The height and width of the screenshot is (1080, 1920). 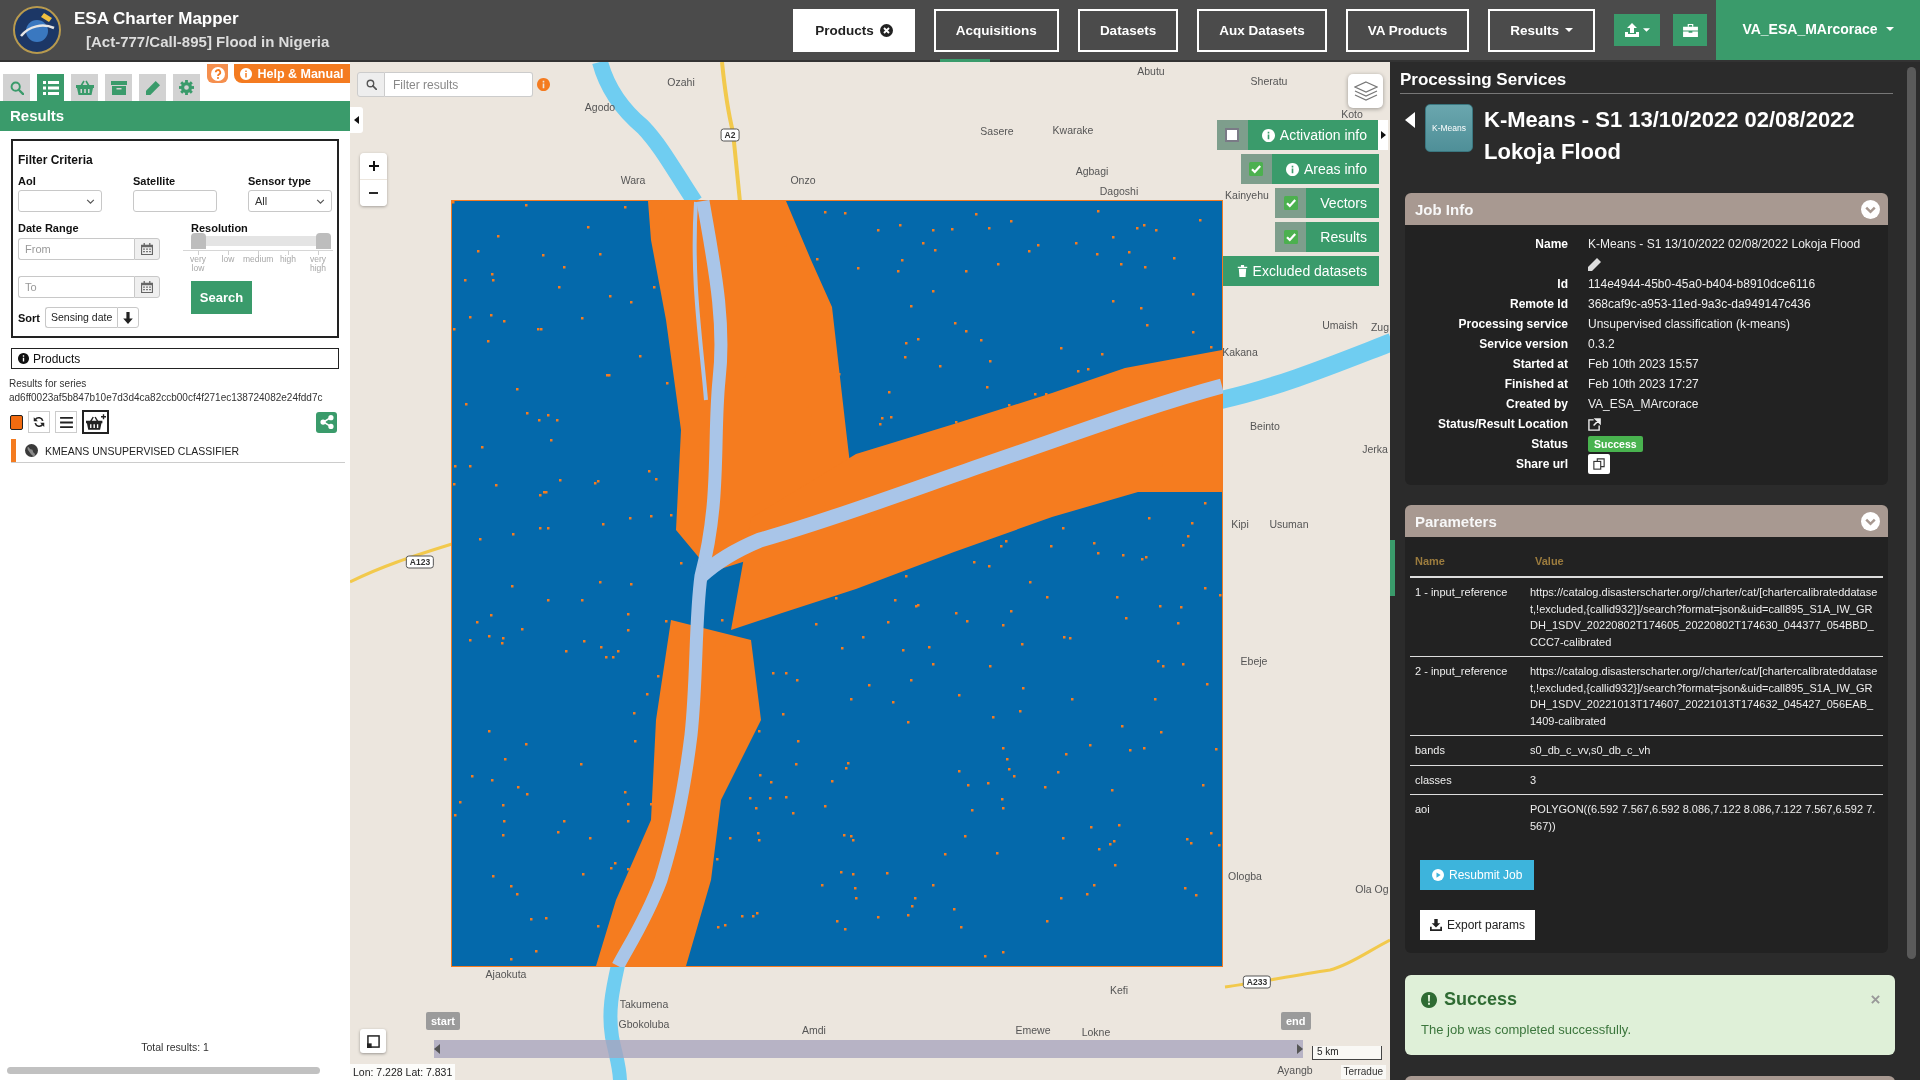 What do you see at coordinates (1119, 990) in the screenshot?
I see `place-label: Kefi` at bounding box center [1119, 990].